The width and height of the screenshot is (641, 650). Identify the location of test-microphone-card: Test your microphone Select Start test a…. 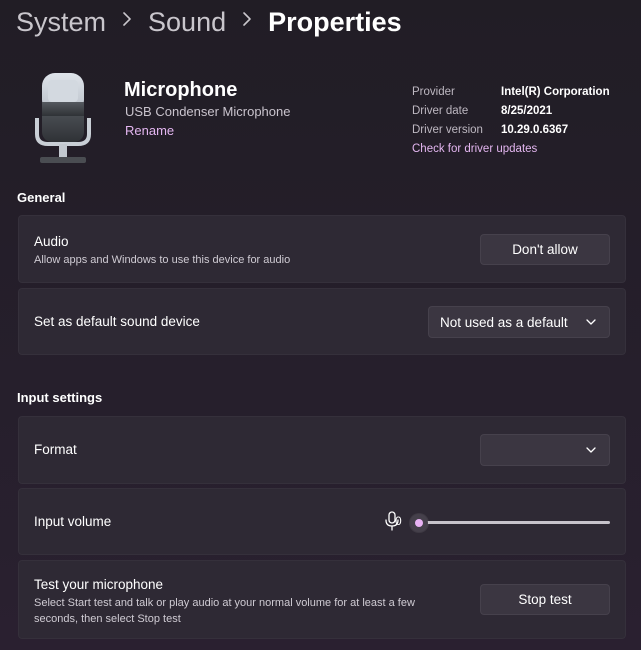
(322, 599).